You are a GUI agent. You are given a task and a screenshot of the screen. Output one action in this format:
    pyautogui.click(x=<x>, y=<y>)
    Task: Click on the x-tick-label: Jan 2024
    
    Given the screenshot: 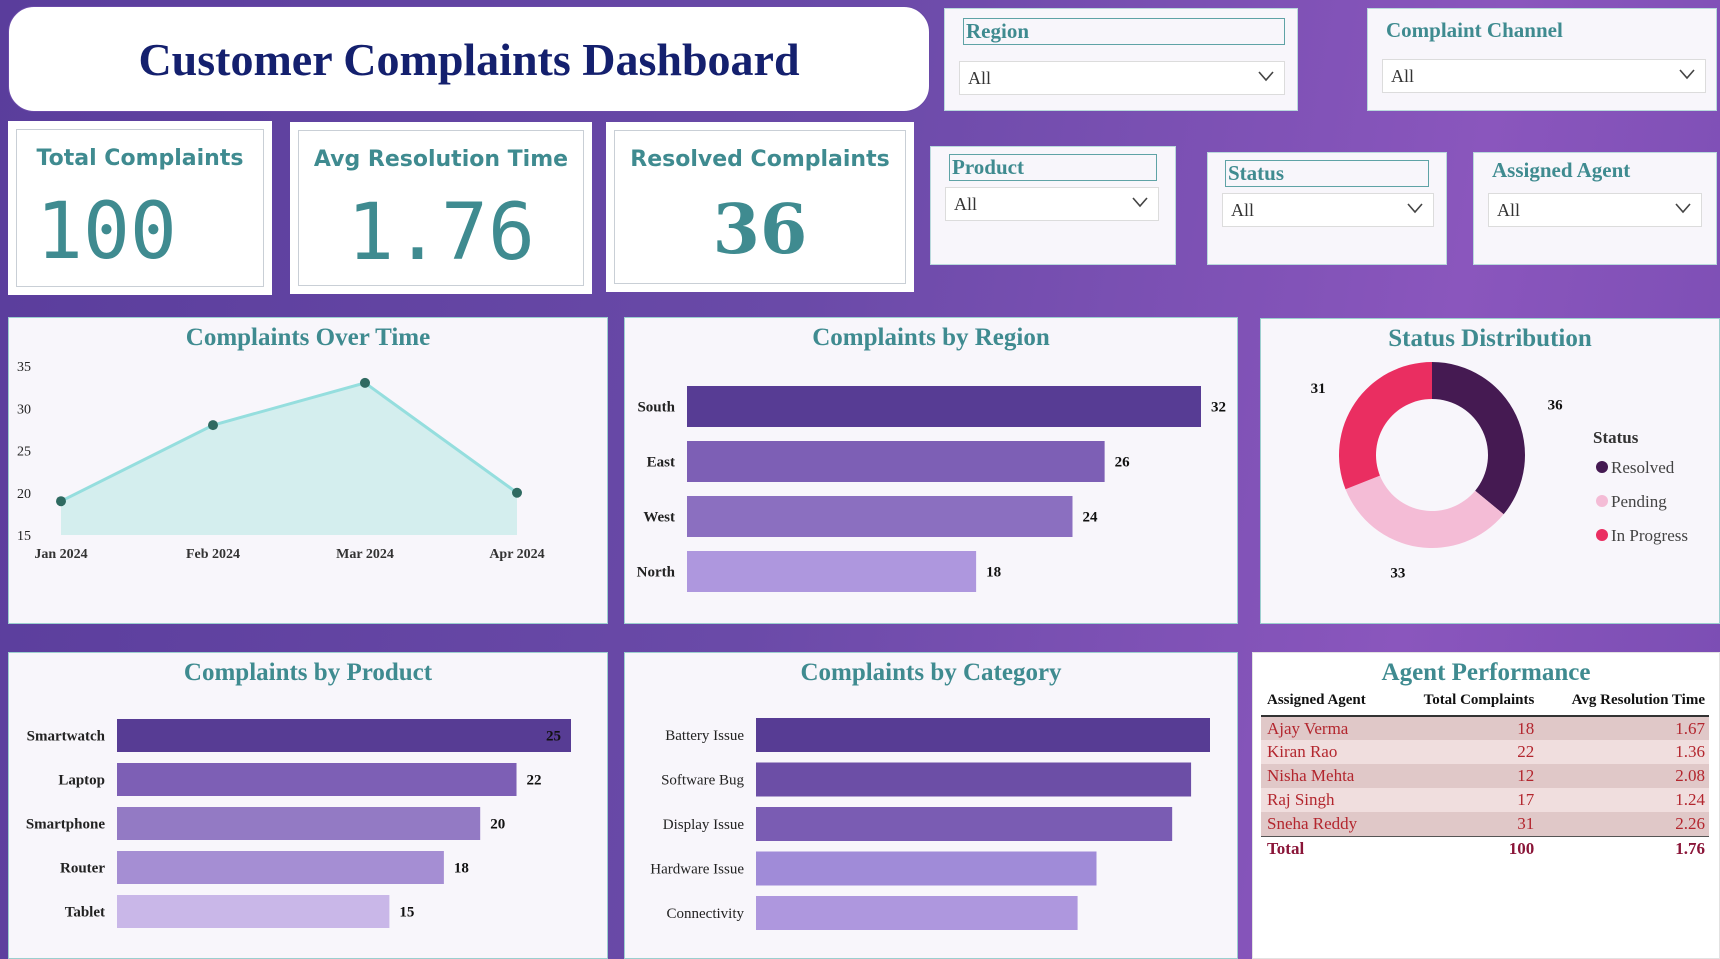 What is the action you would take?
    pyautogui.click(x=60, y=554)
    